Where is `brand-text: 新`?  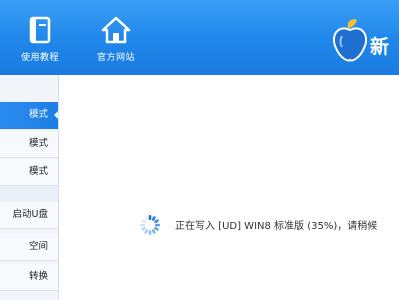
brand-text: 新 is located at coordinates (380, 47).